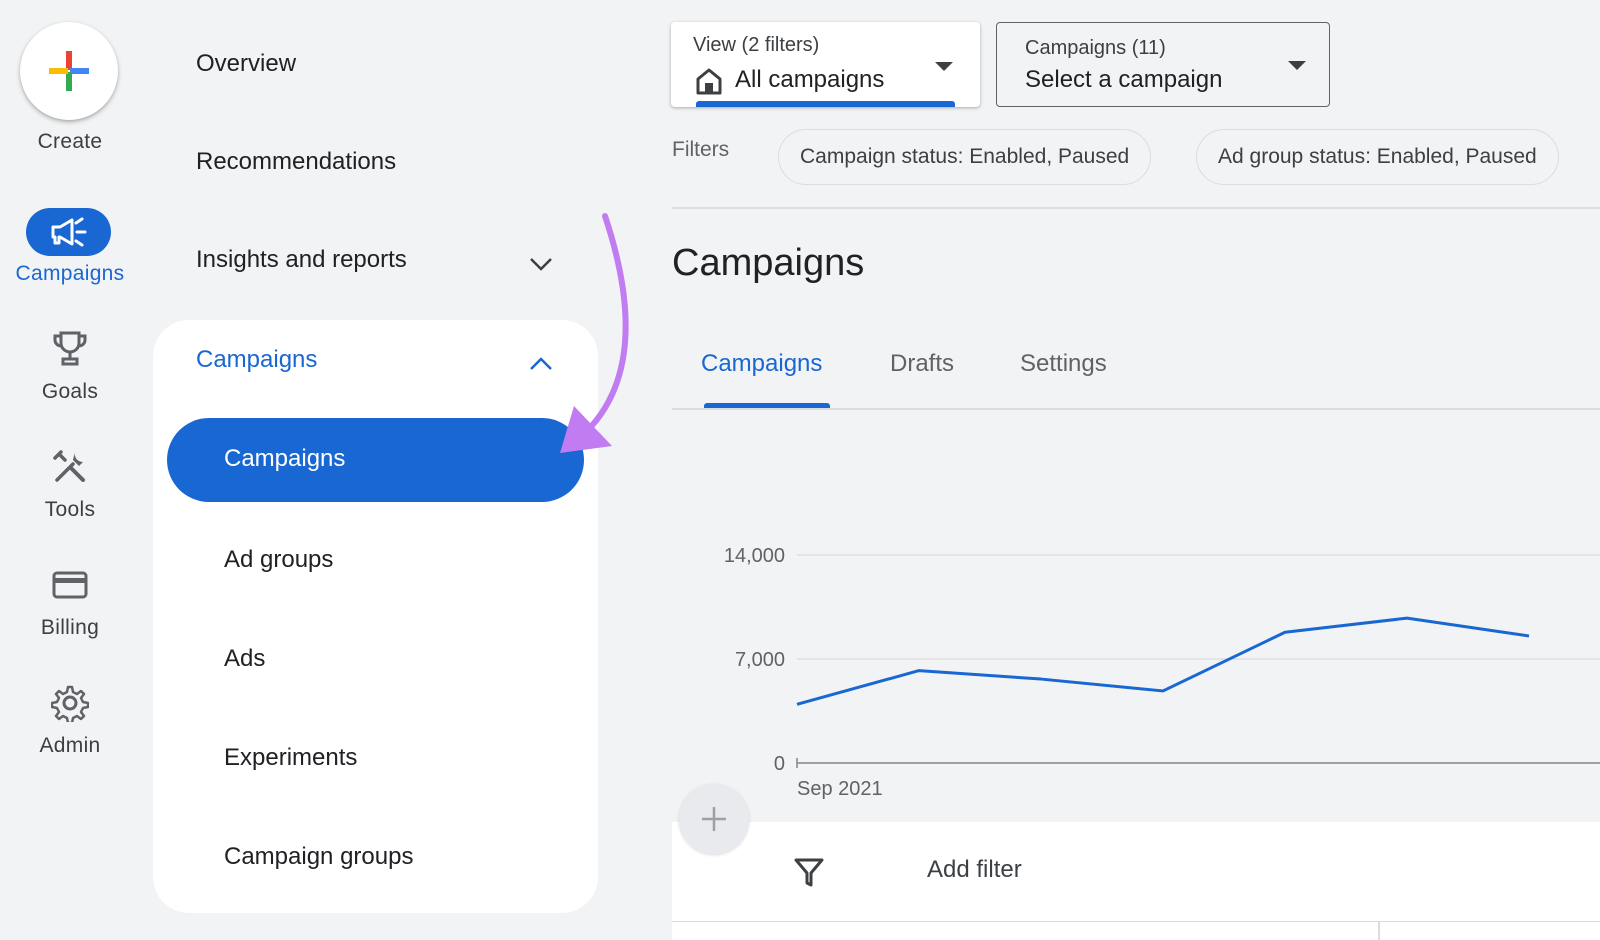 This screenshot has height=940, width=1600. I want to click on nav-item-overview: Overview, so click(246, 64).